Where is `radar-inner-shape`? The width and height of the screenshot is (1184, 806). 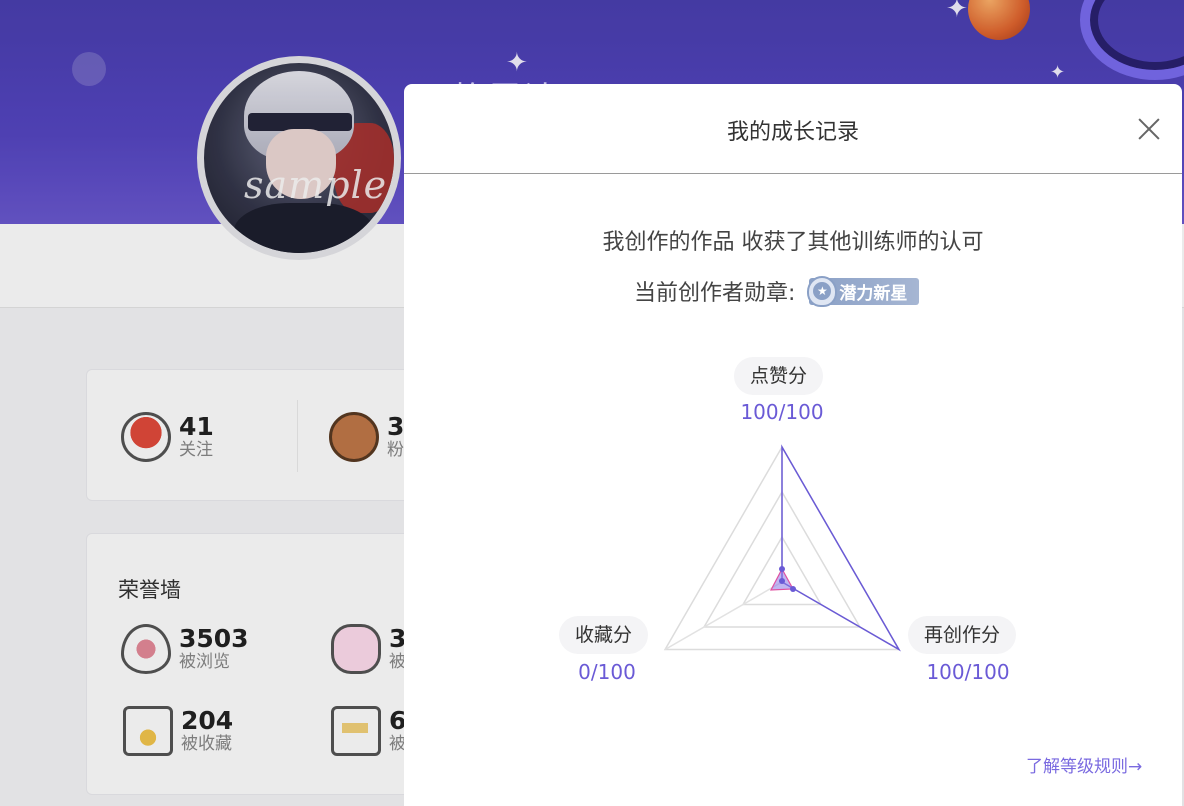
radar-inner-shape is located at coordinates (781, 579).